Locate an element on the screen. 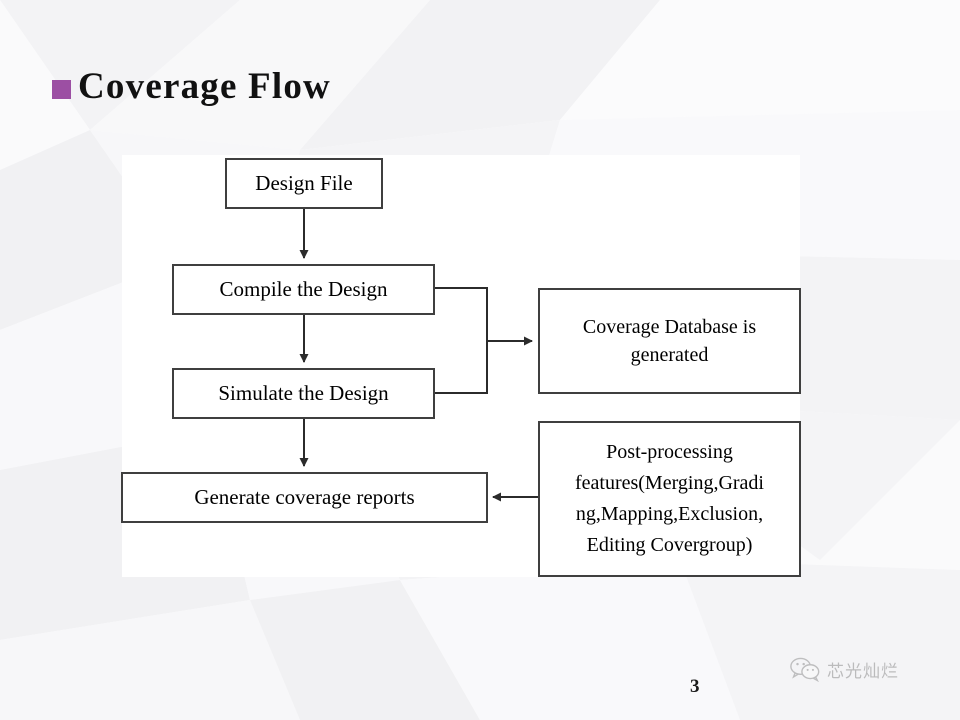 Image resolution: width=960 pixels, height=720 pixels. flow-node-generate-coverage-reports: Generate coverage reports is located at coordinates (304, 497).